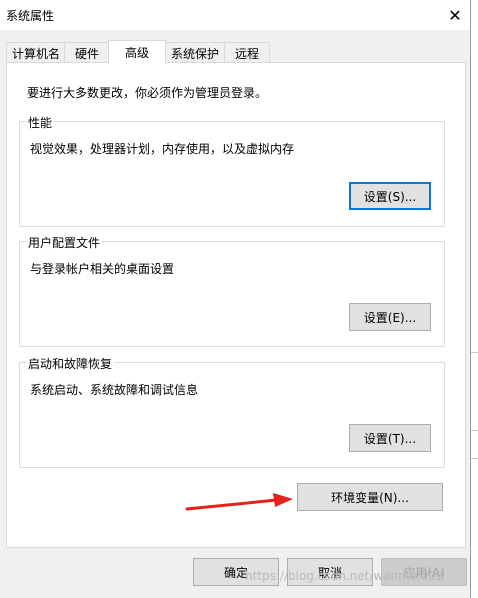  What do you see at coordinates (232, 504) in the screenshot?
I see `arrow-shaft` at bounding box center [232, 504].